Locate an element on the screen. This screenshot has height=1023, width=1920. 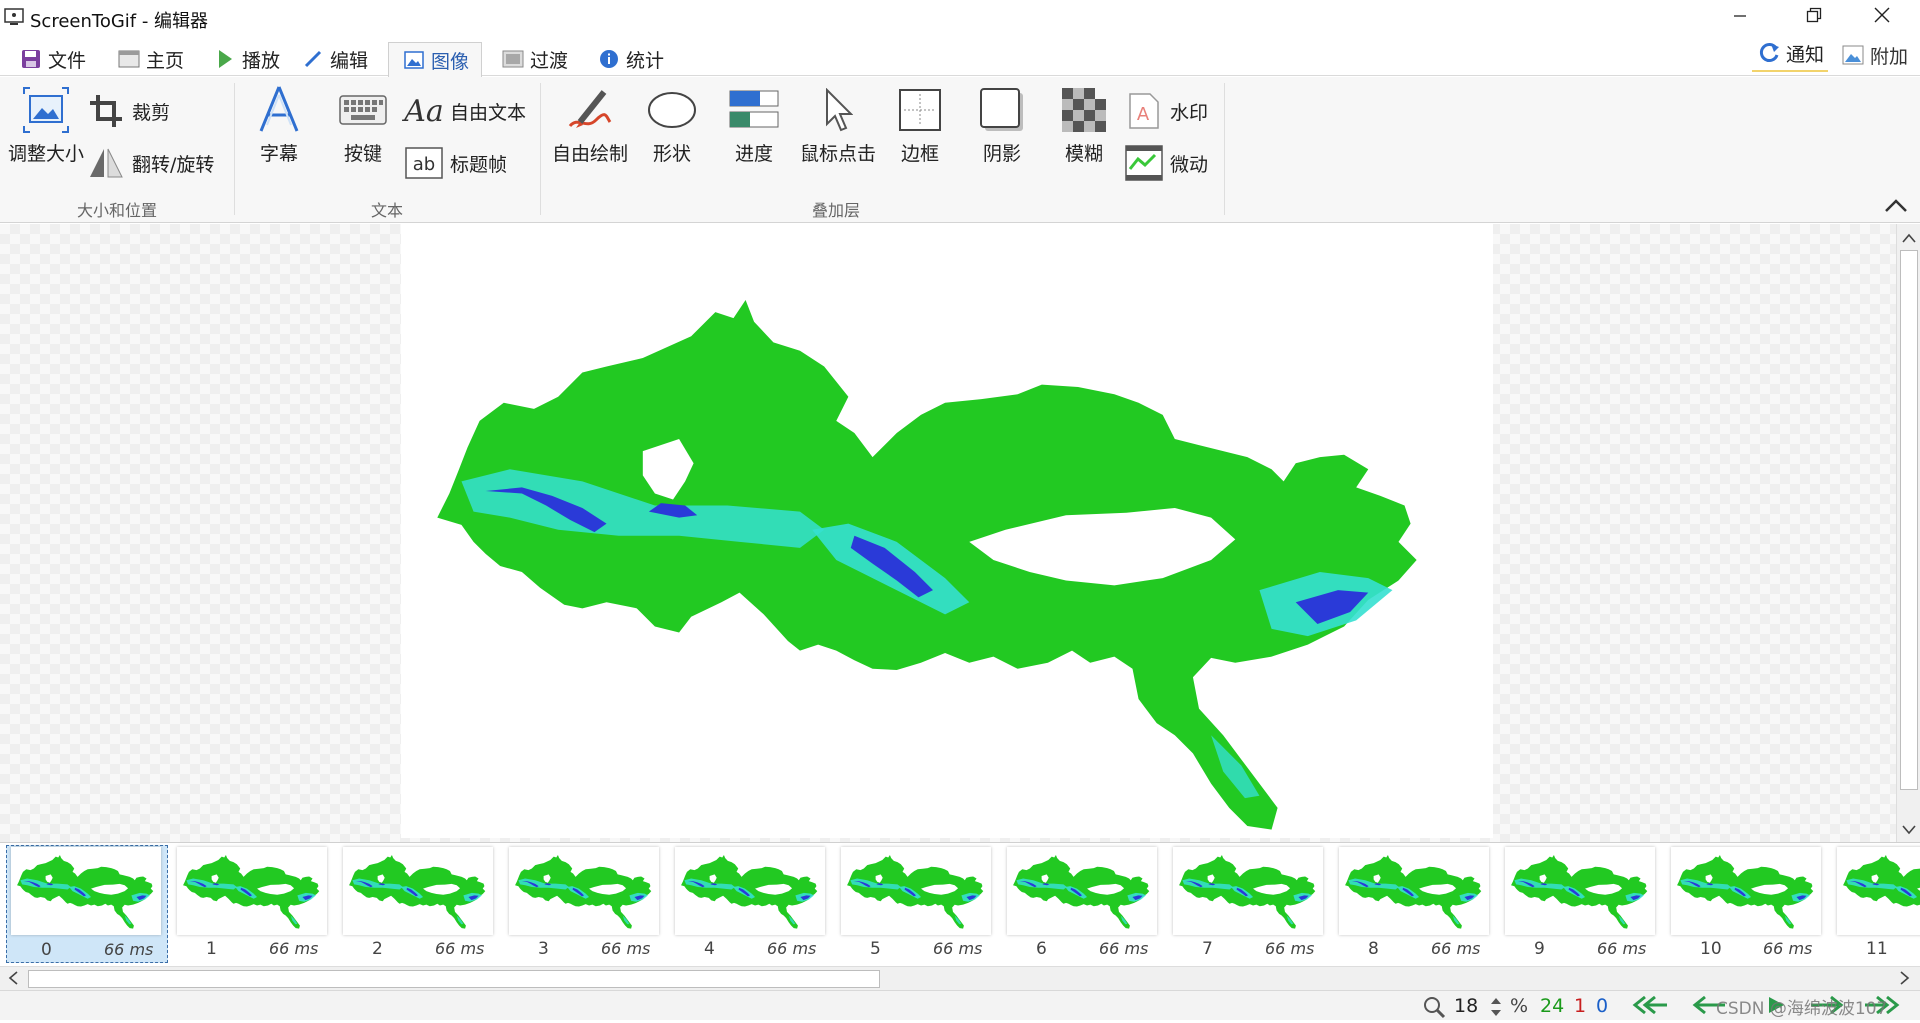
frame-index: 9 is located at coordinates (1539, 949).